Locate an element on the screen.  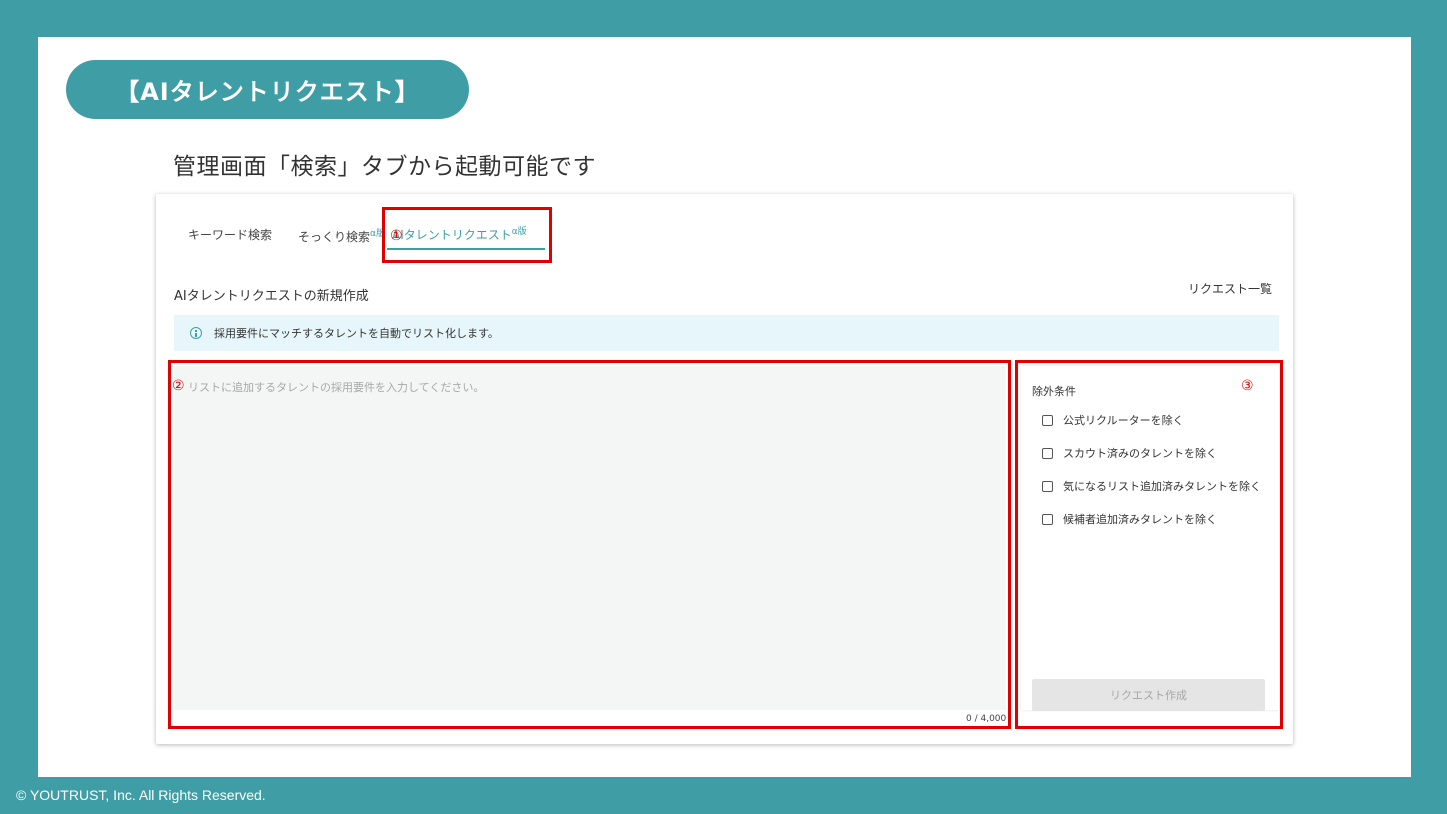
info-icon is located at coordinates (196, 333).